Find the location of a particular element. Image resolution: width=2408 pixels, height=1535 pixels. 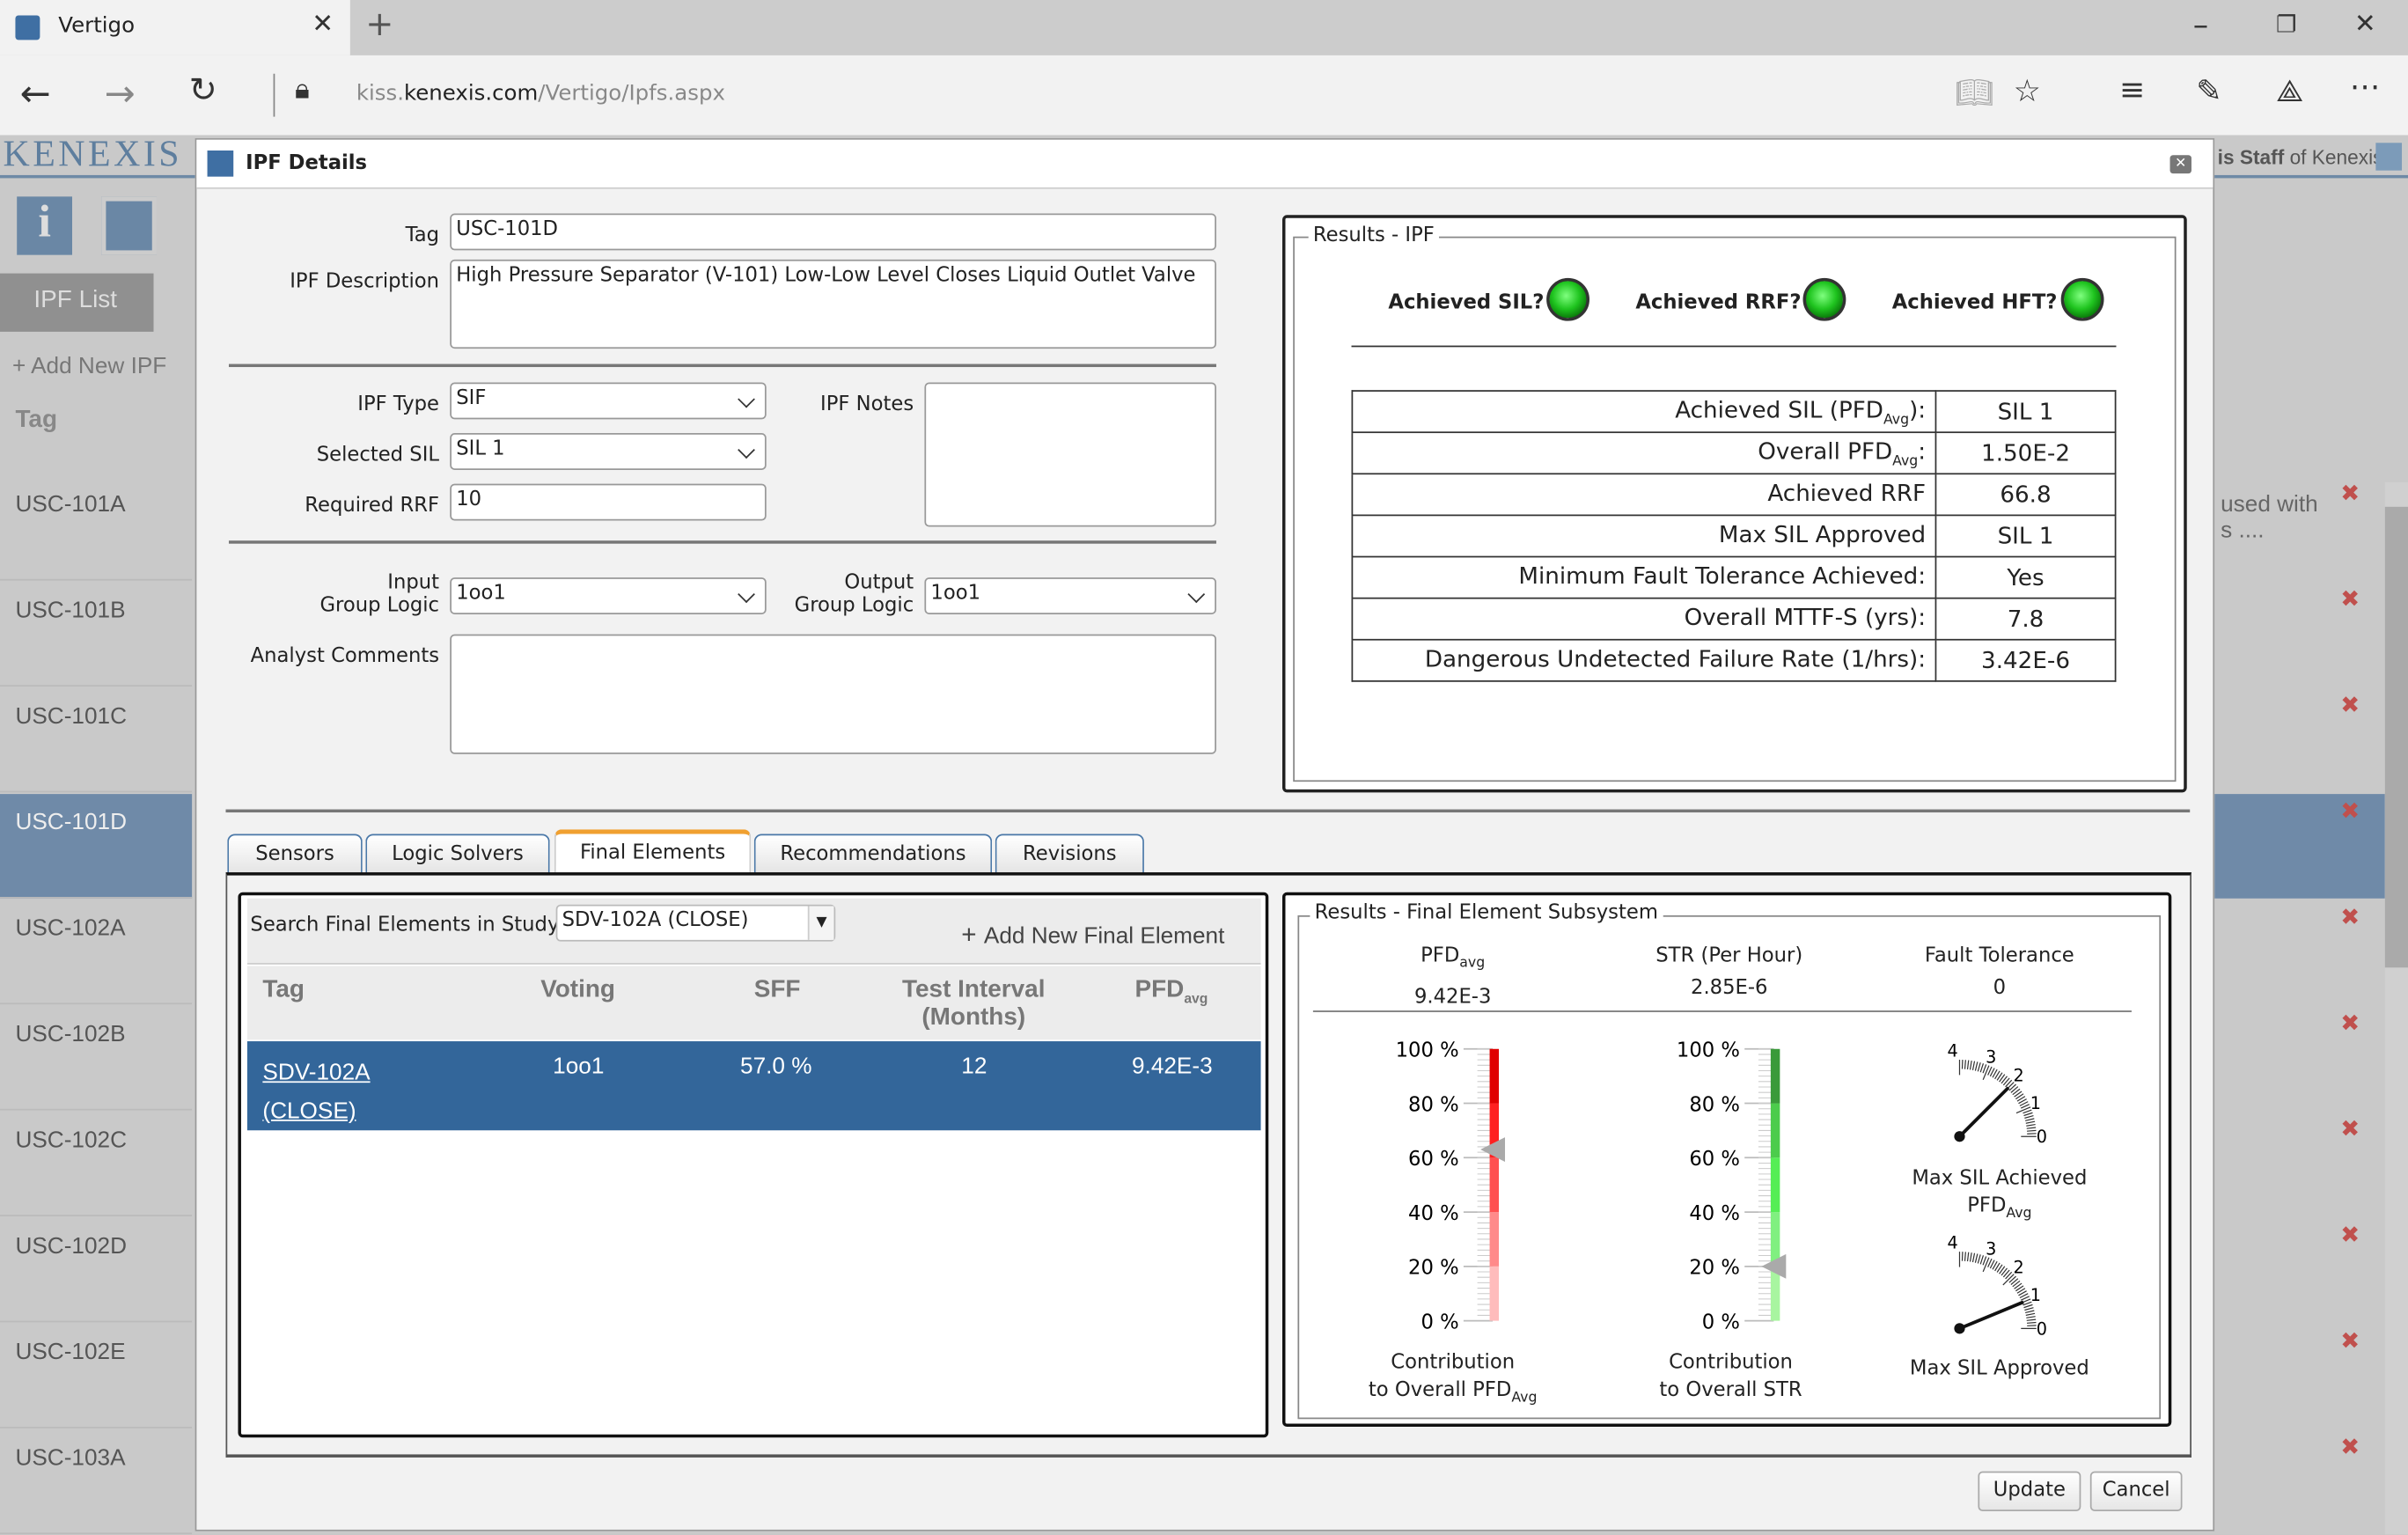

tag-column-header: Tag is located at coordinates (36, 420).